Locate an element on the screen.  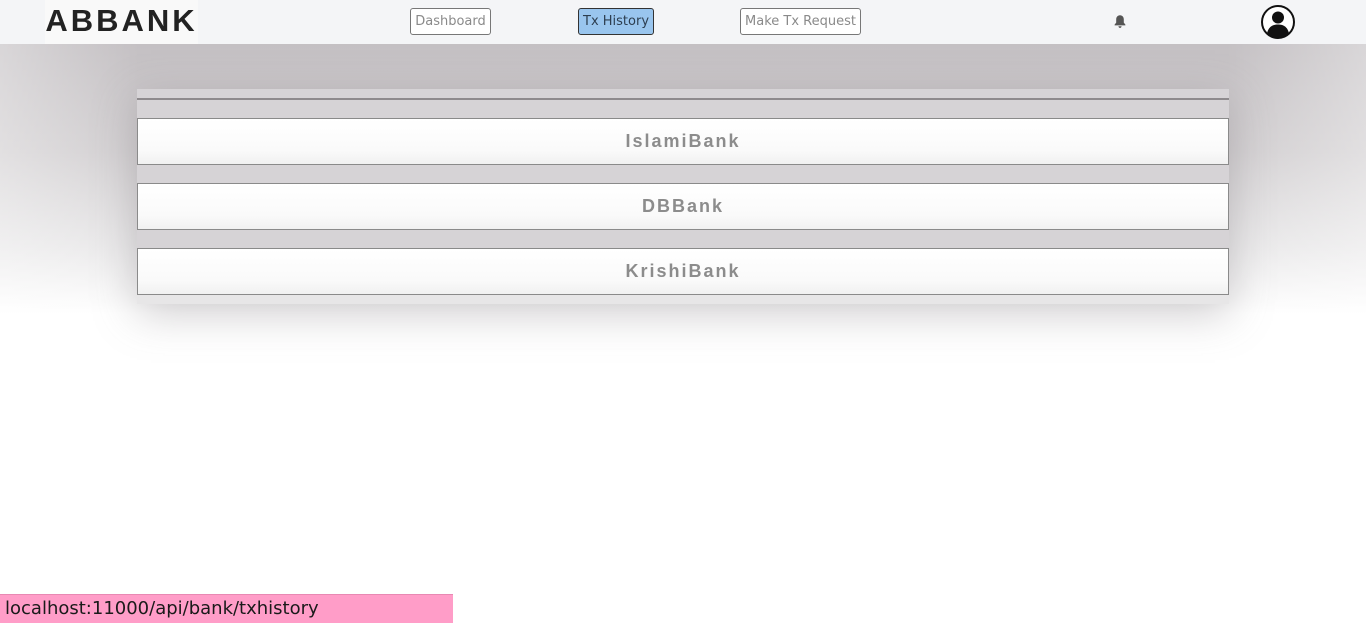
bank-item-krishibank: KrishiBank is located at coordinates (683, 271).